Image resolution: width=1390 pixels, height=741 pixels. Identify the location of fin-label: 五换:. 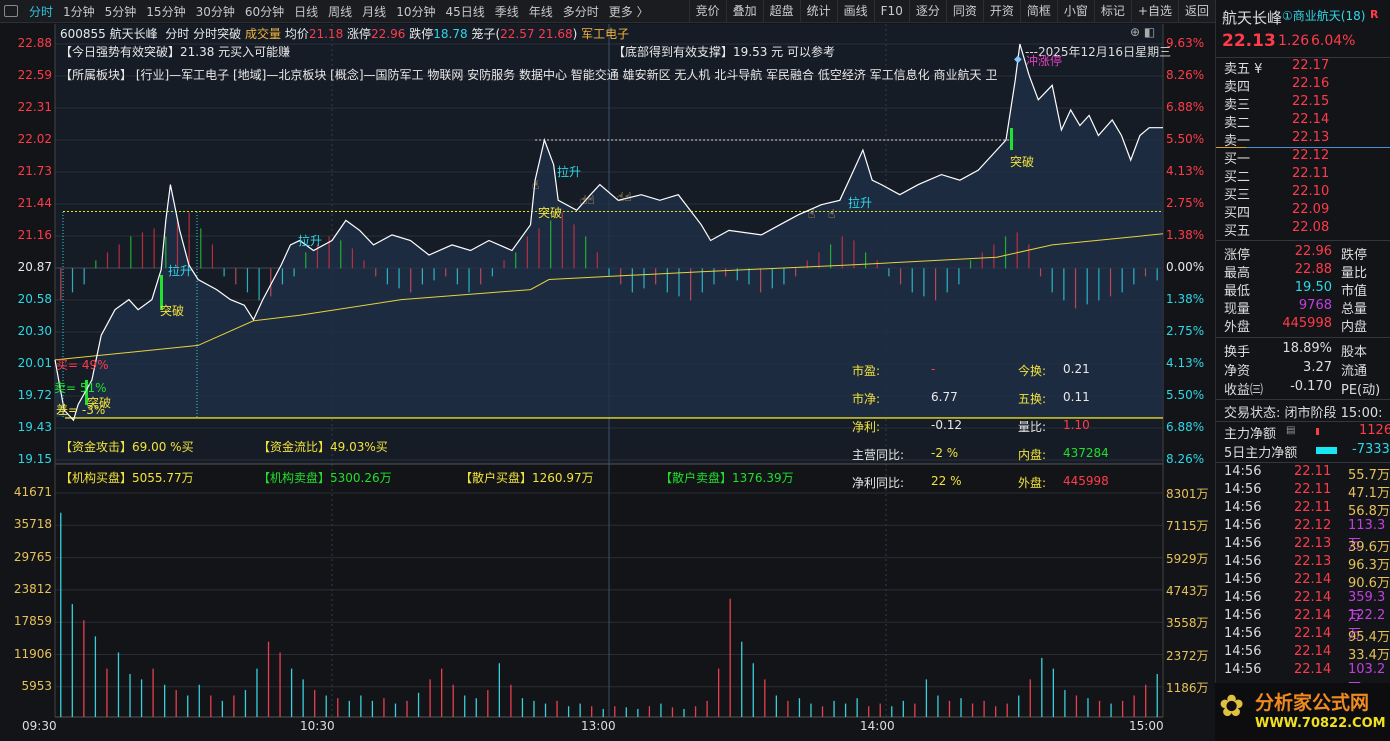
(1032, 399).